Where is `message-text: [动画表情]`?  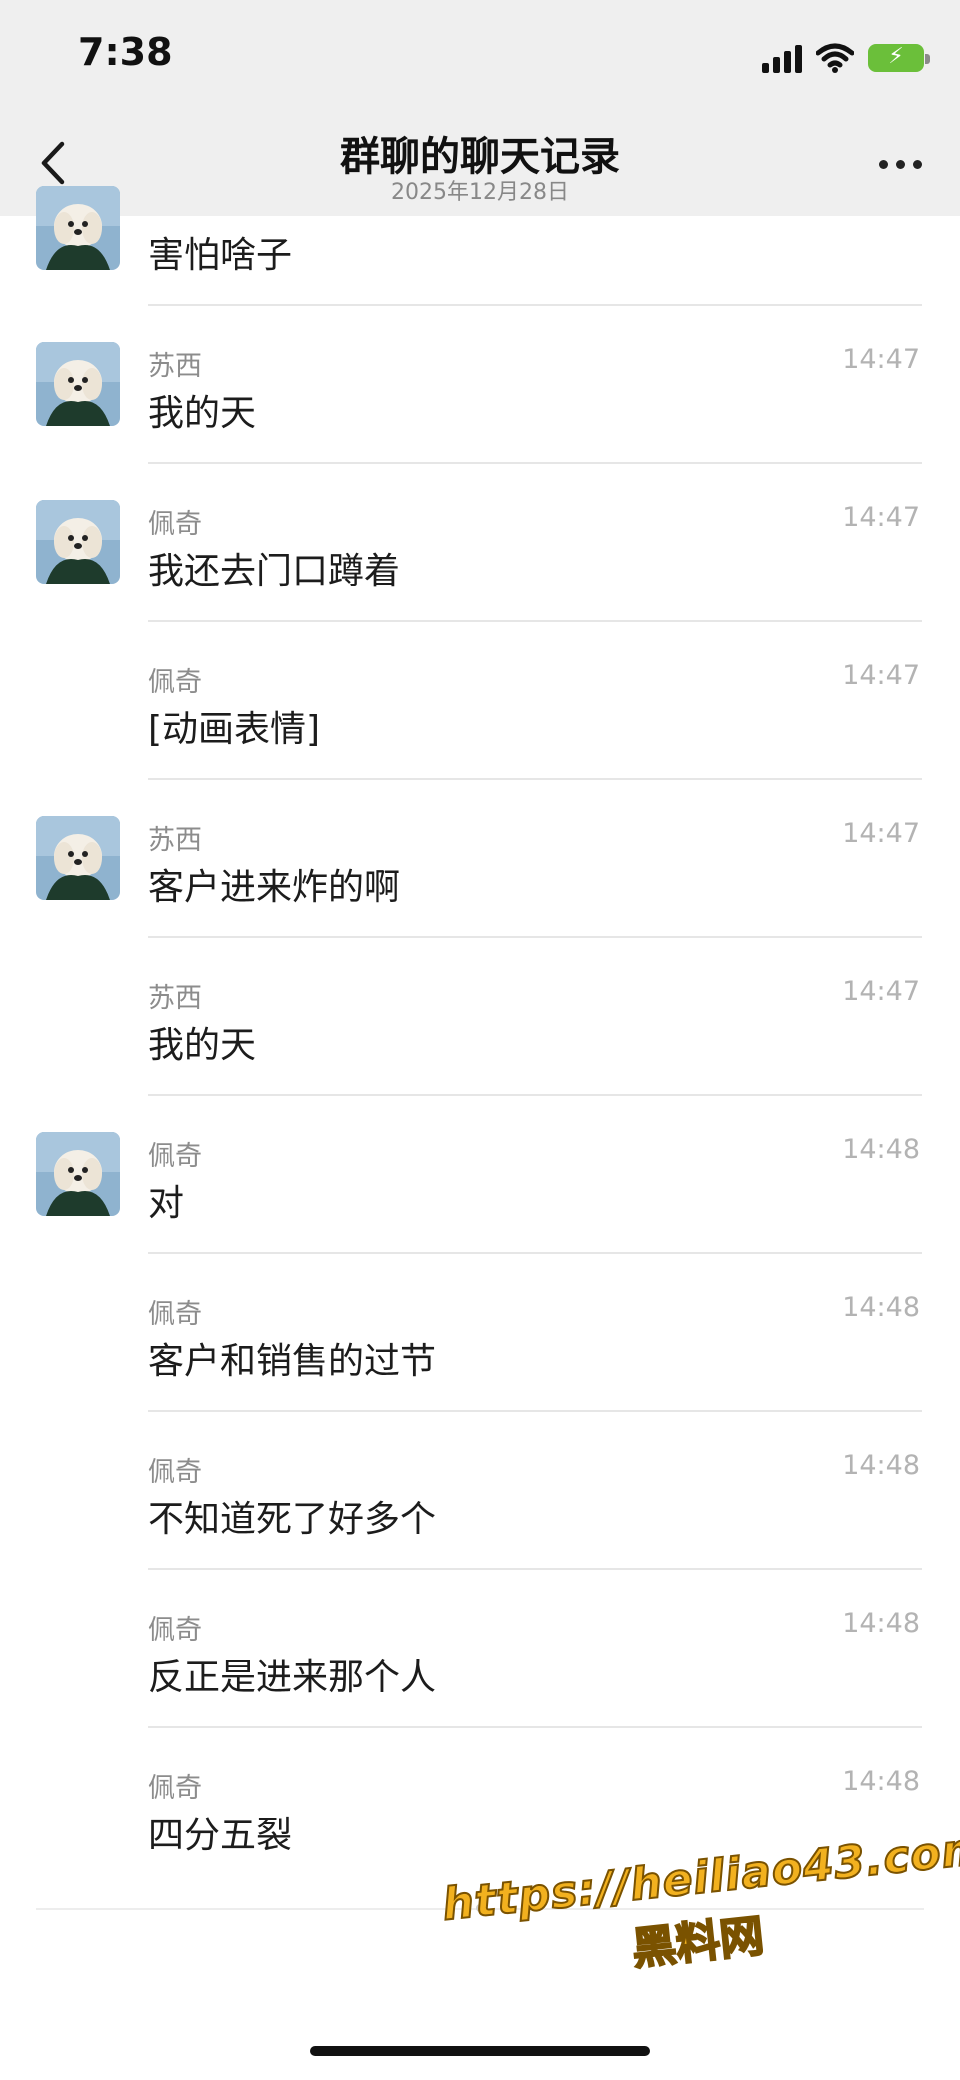
message-text: [动画表情] is located at coordinates (234, 729).